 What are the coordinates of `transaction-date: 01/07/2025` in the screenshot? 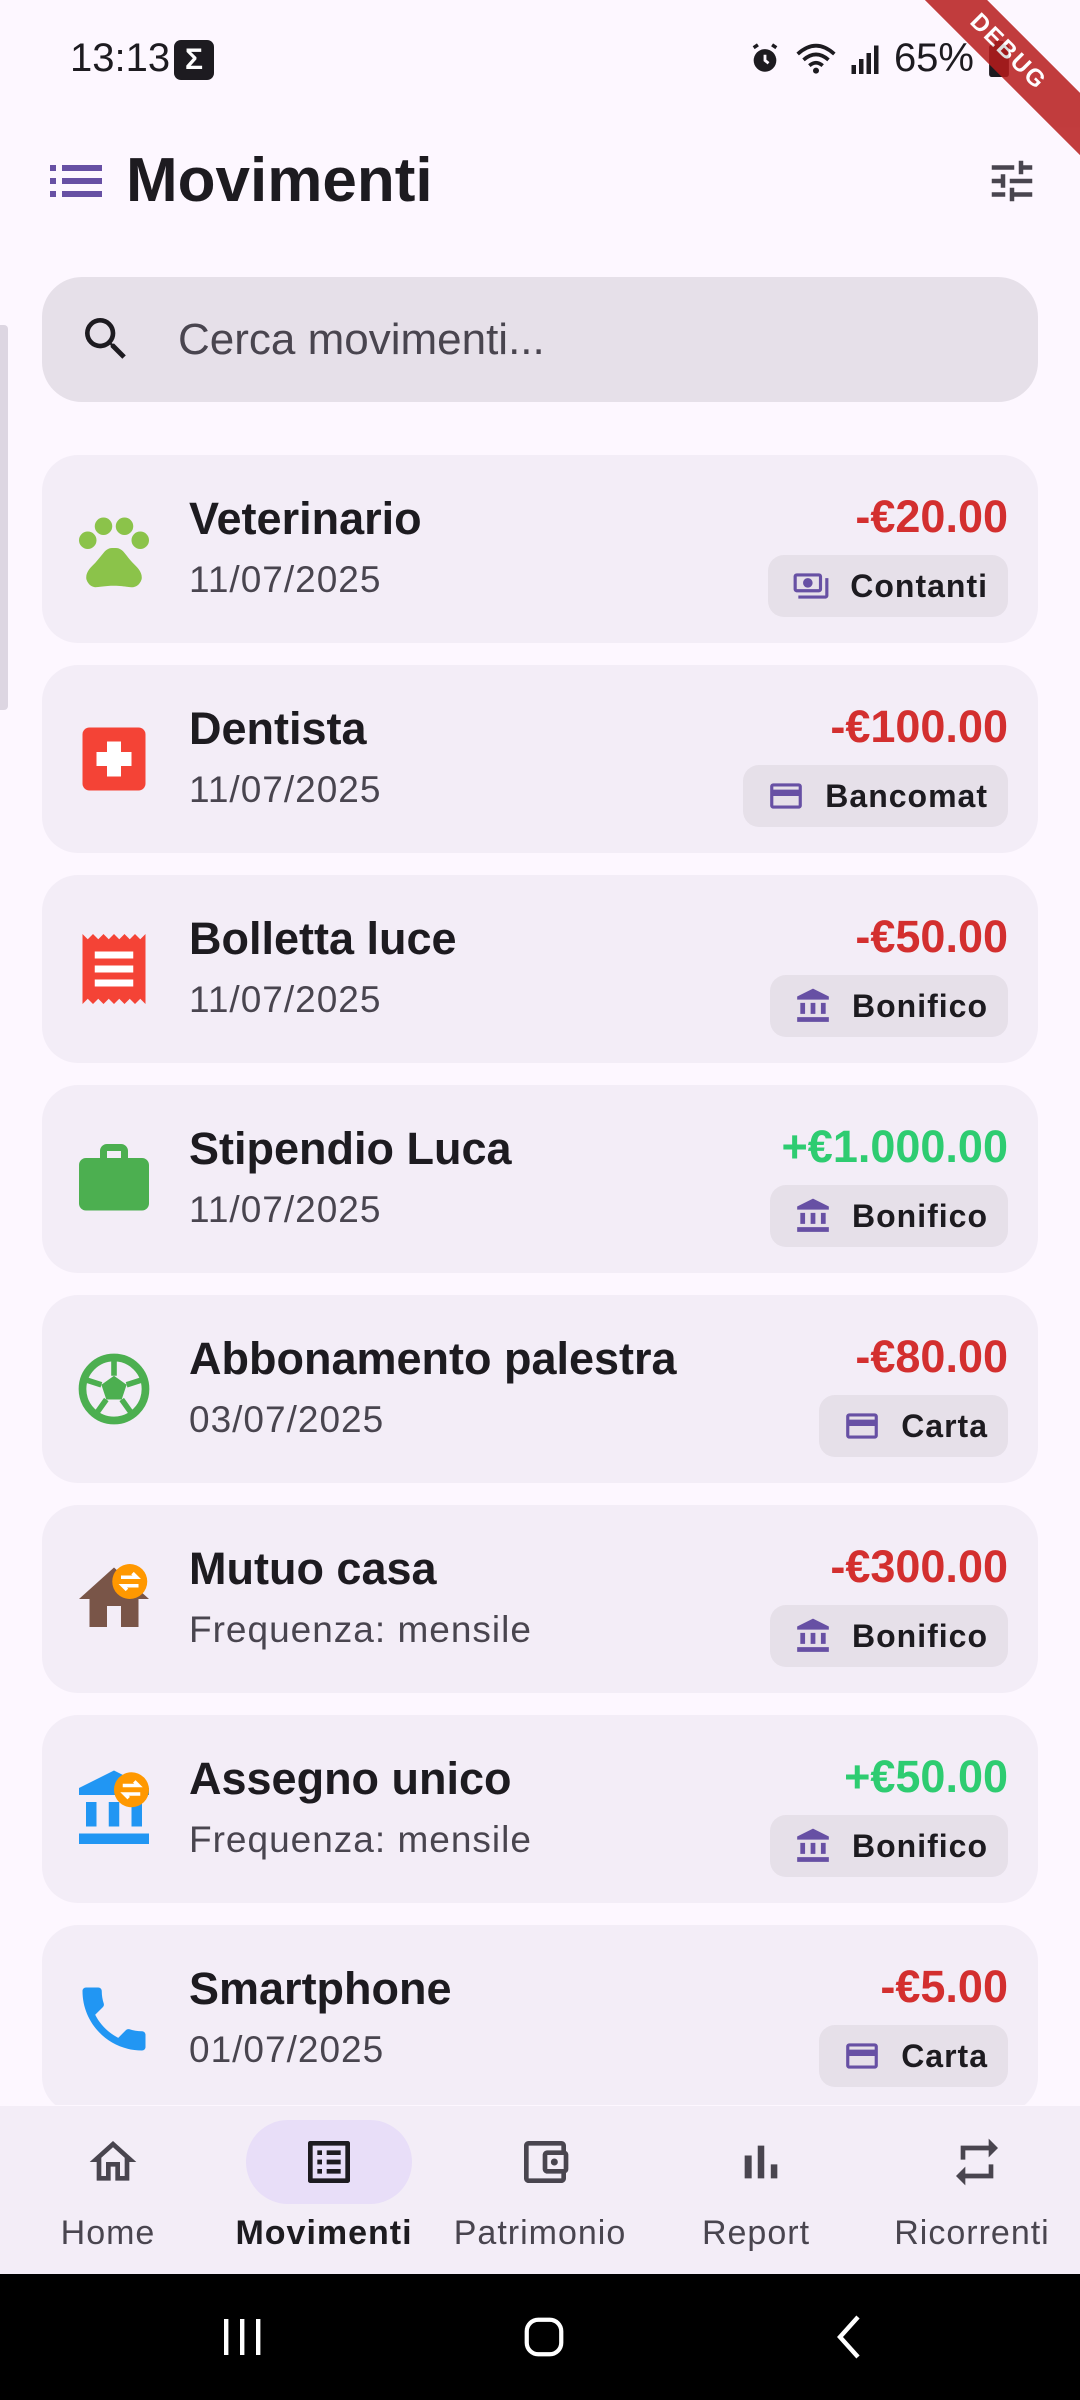 It's located at (287, 2049).